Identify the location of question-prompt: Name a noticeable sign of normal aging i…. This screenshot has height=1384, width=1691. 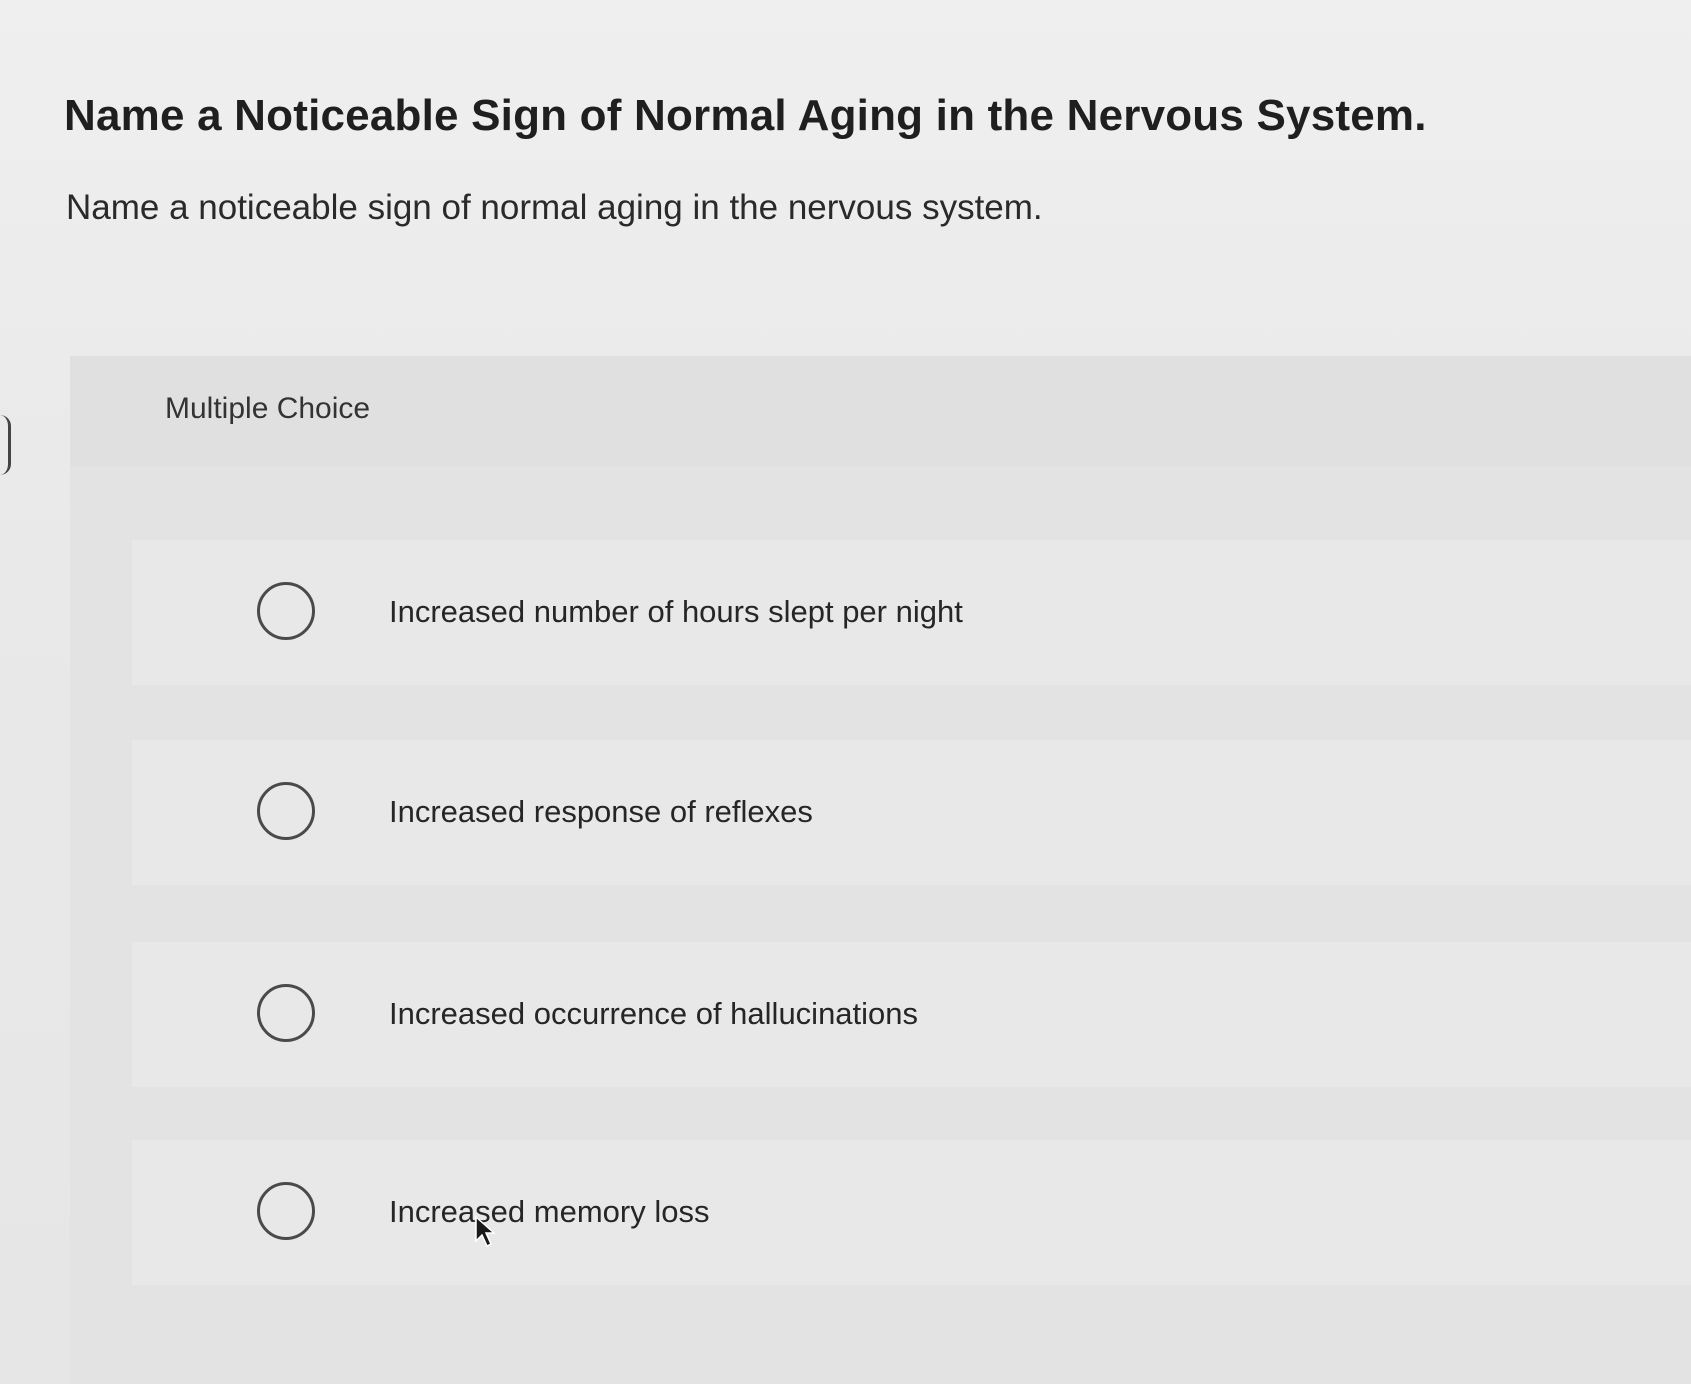
(554, 207).